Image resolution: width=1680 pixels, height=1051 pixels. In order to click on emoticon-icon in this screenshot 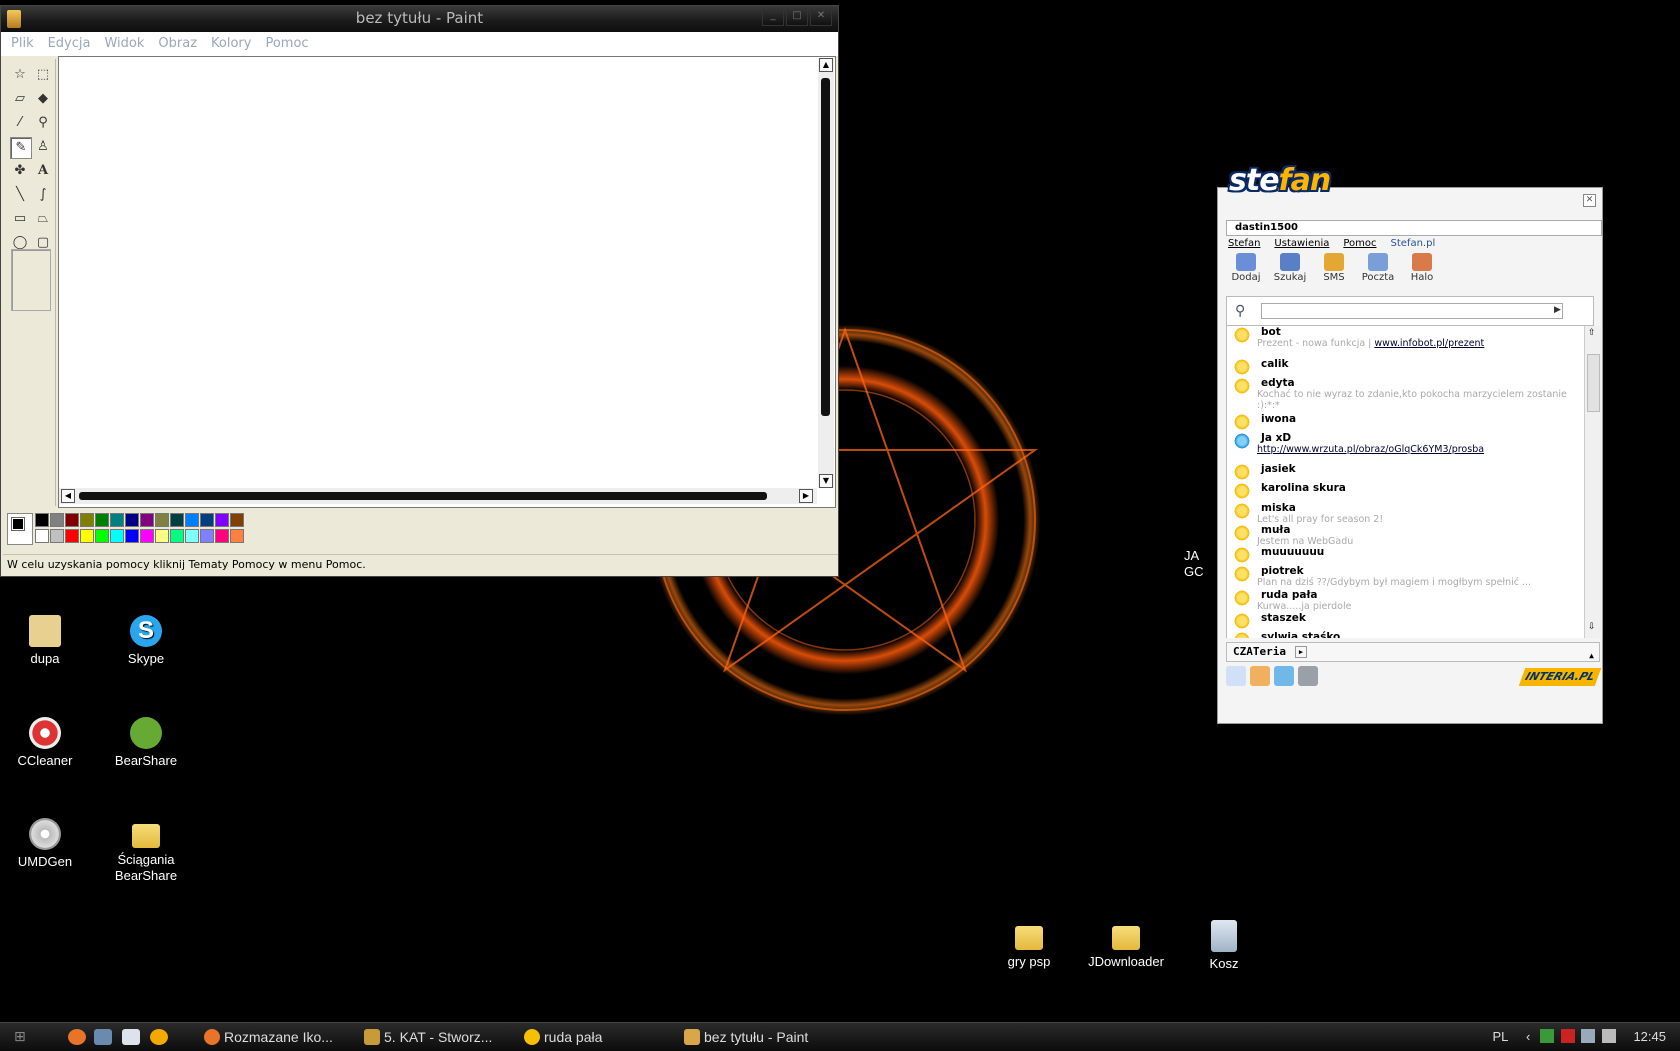, I will do `click(1260, 676)`.